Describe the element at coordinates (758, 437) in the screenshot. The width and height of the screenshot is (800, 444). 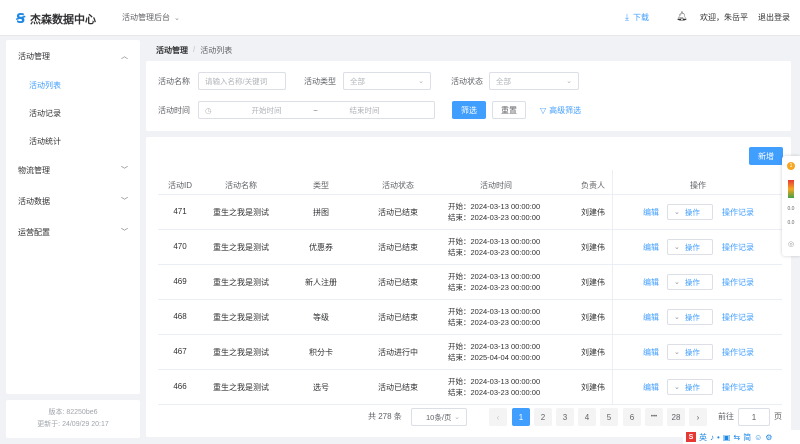
I see `ime-item: ☺` at that location.